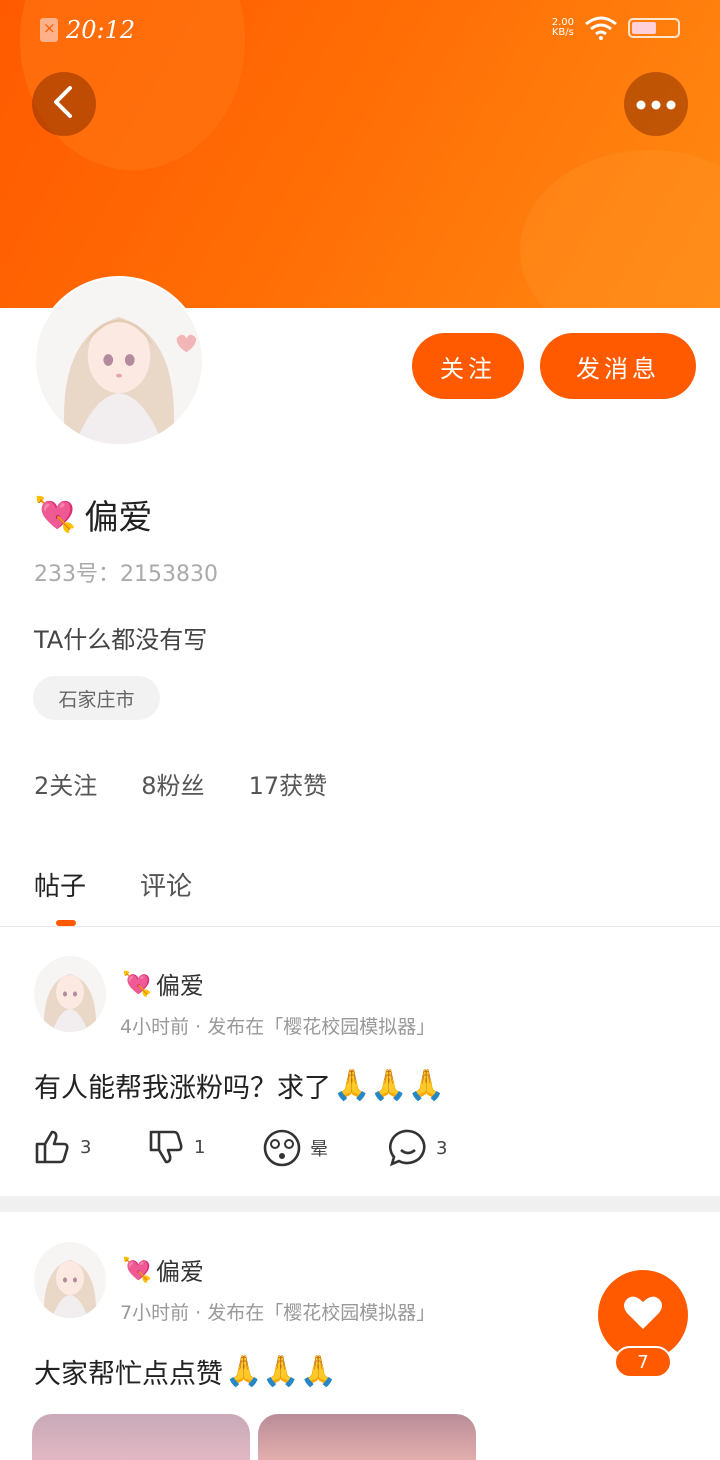 This screenshot has width=720, height=1460. Describe the element at coordinates (360, 30) in the screenshot. I see `status-bar: 20:12 2.00 KB/s` at that location.